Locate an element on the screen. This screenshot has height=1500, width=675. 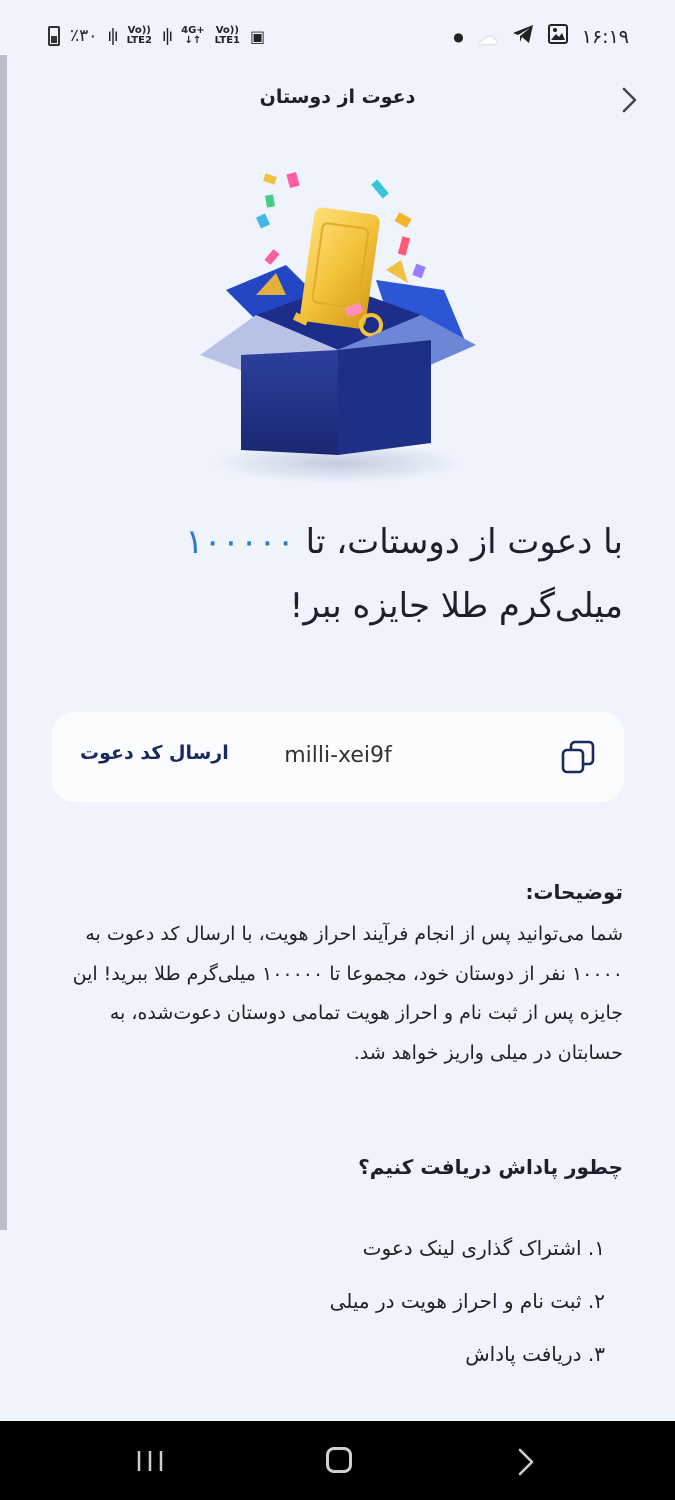
copy-button is located at coordinates (578, 757).